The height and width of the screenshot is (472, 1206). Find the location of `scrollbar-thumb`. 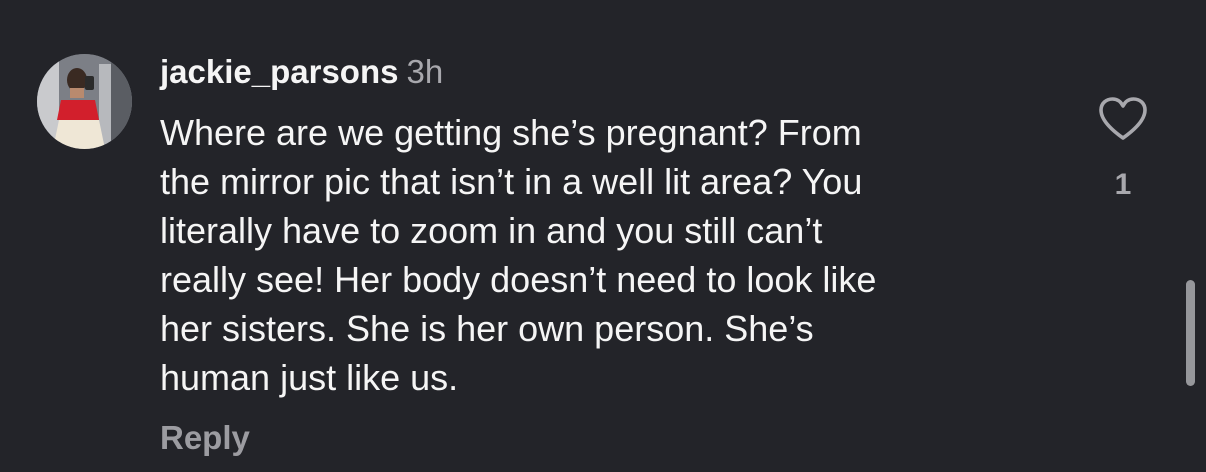

scrollbar-thumb is located at coordinates (1190, 333).